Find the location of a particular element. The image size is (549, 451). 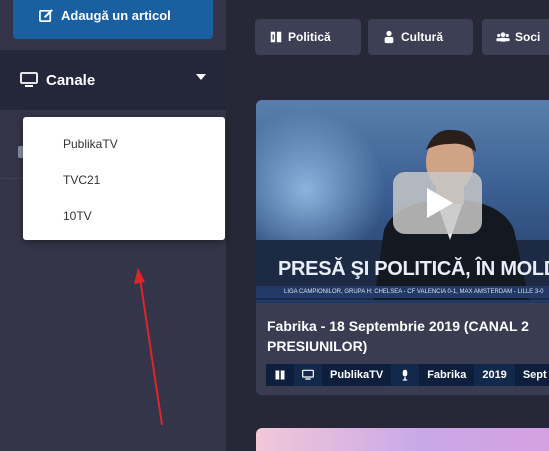

edit-icon is located at coordinates (46, 15).